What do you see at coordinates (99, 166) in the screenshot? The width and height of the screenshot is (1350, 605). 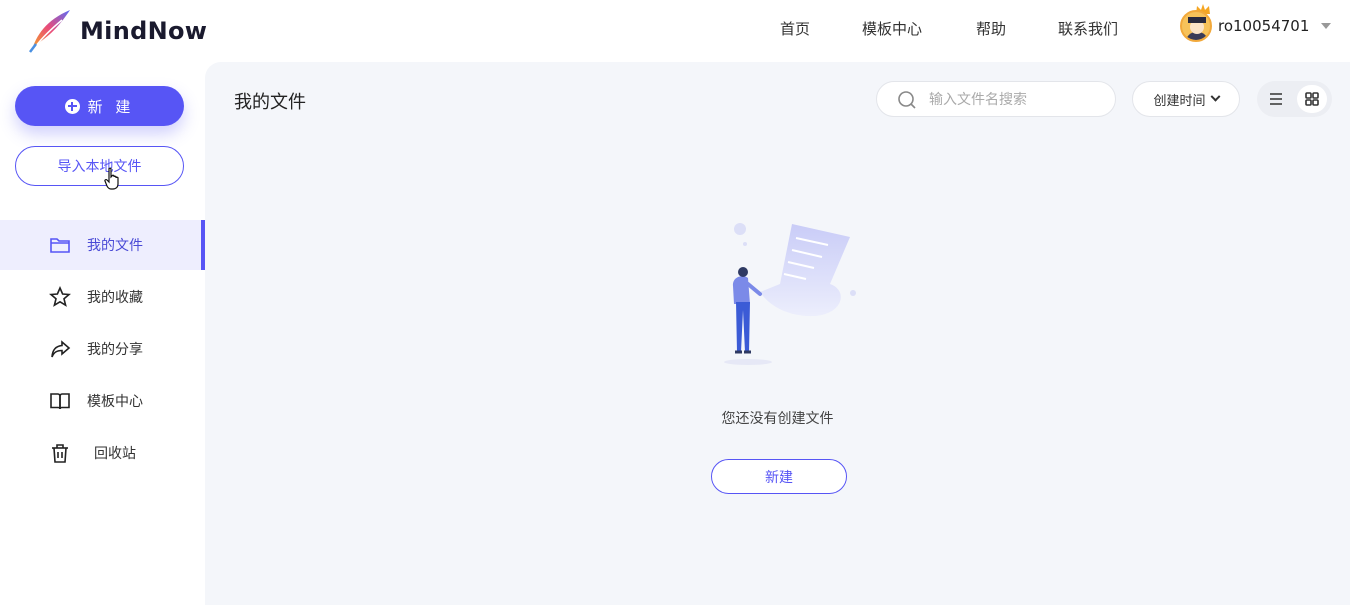 I see `import-local-file-button: 导入本地文件` at bounding box center [99, 166].